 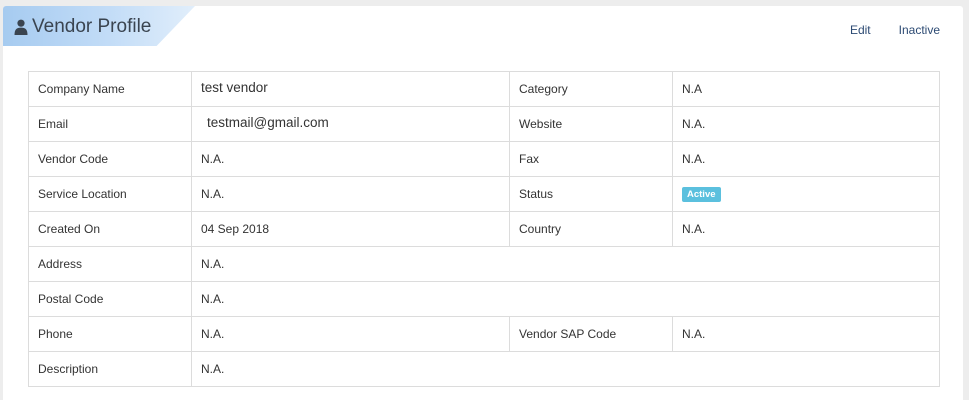 I want to click on category-value: N.A, so click(x=806, y=89).